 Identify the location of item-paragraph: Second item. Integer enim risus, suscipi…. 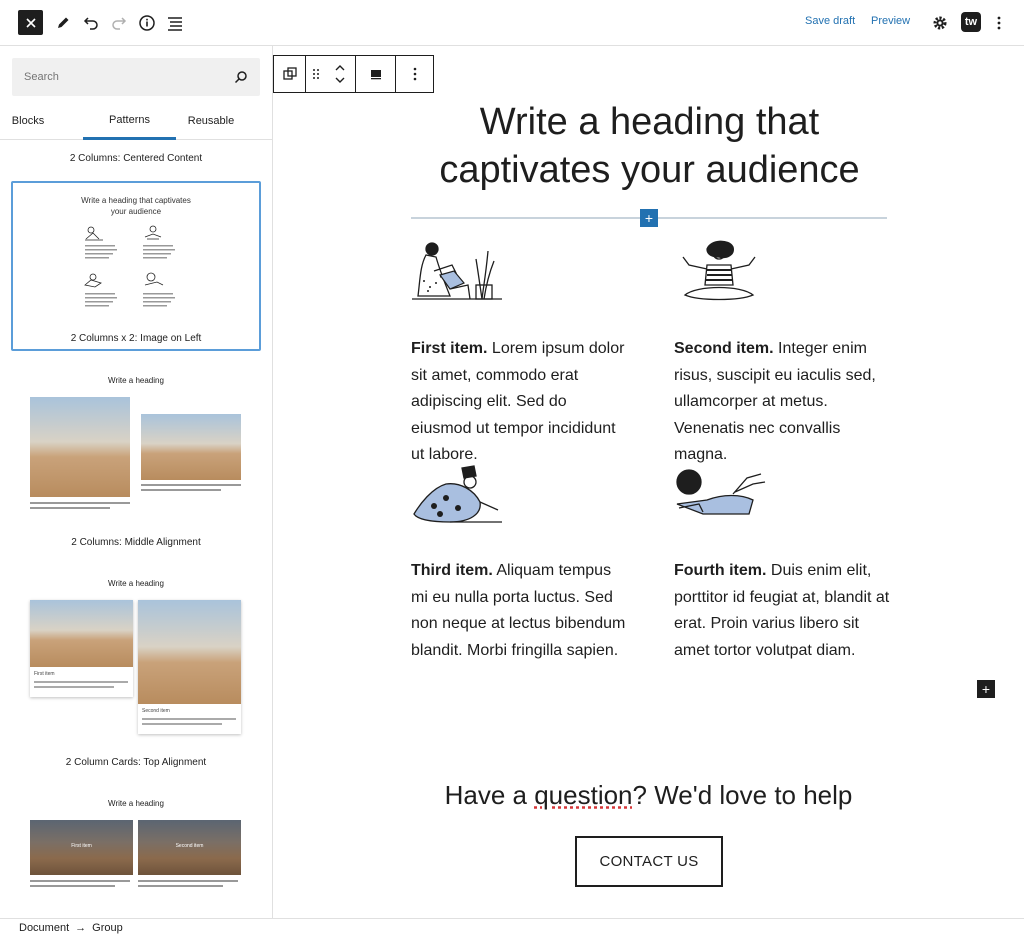
(784, 402).